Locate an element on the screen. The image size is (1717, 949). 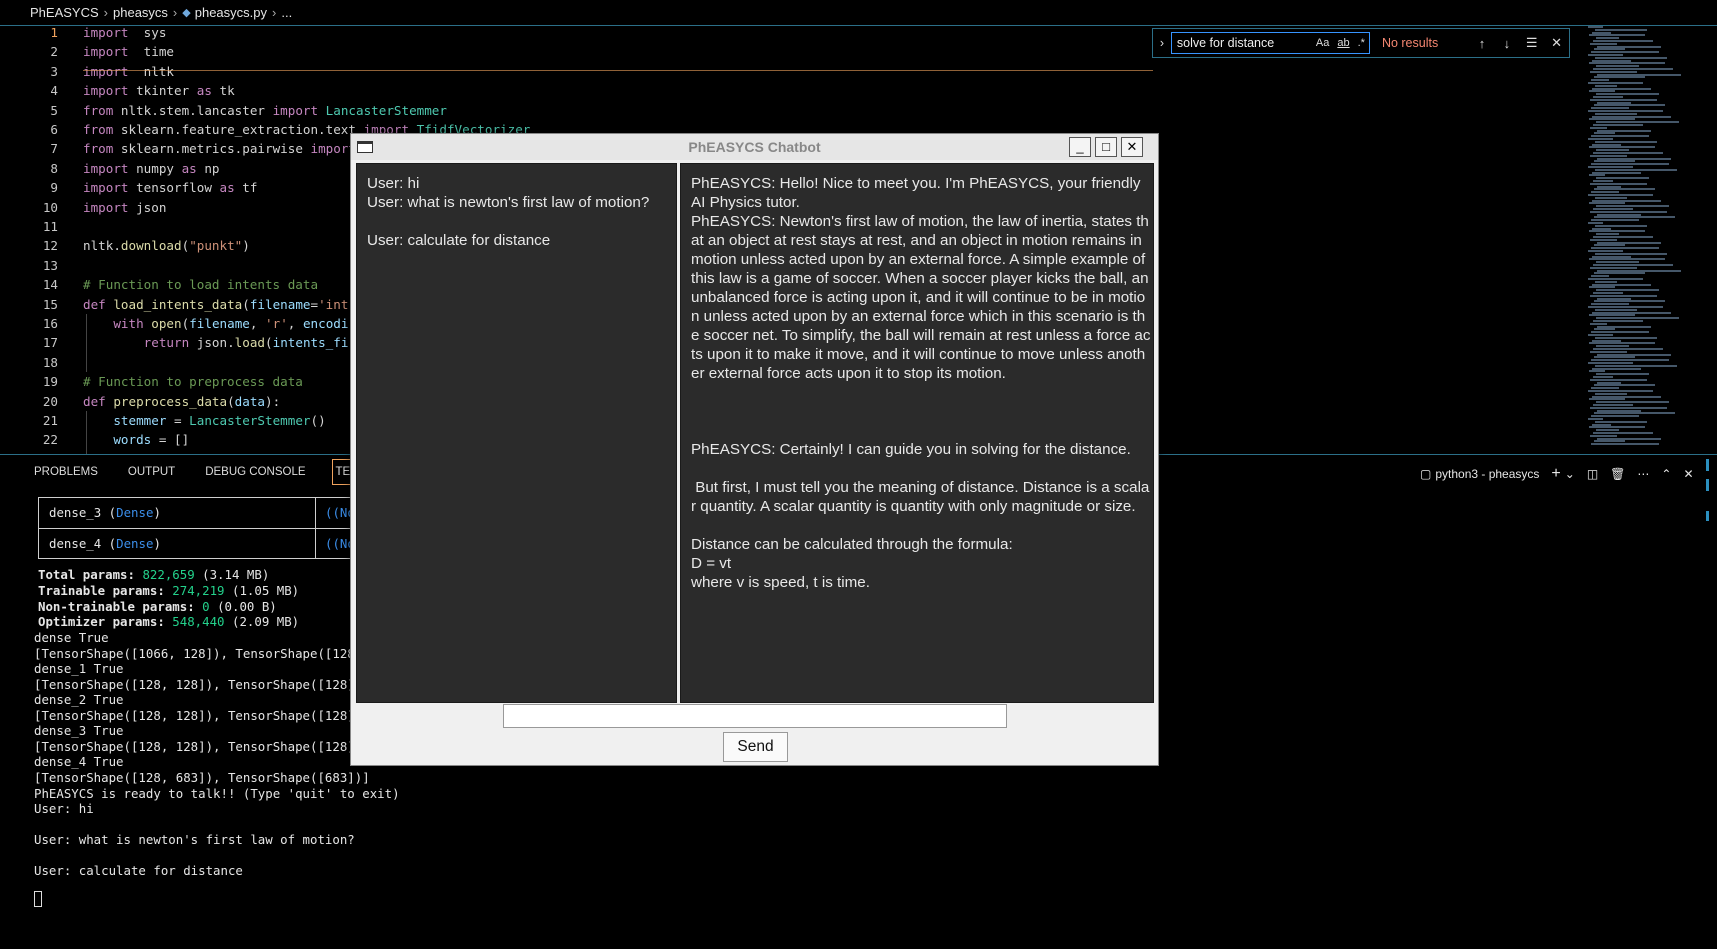
user-message: User: hi is located at coordinates (393, 183).